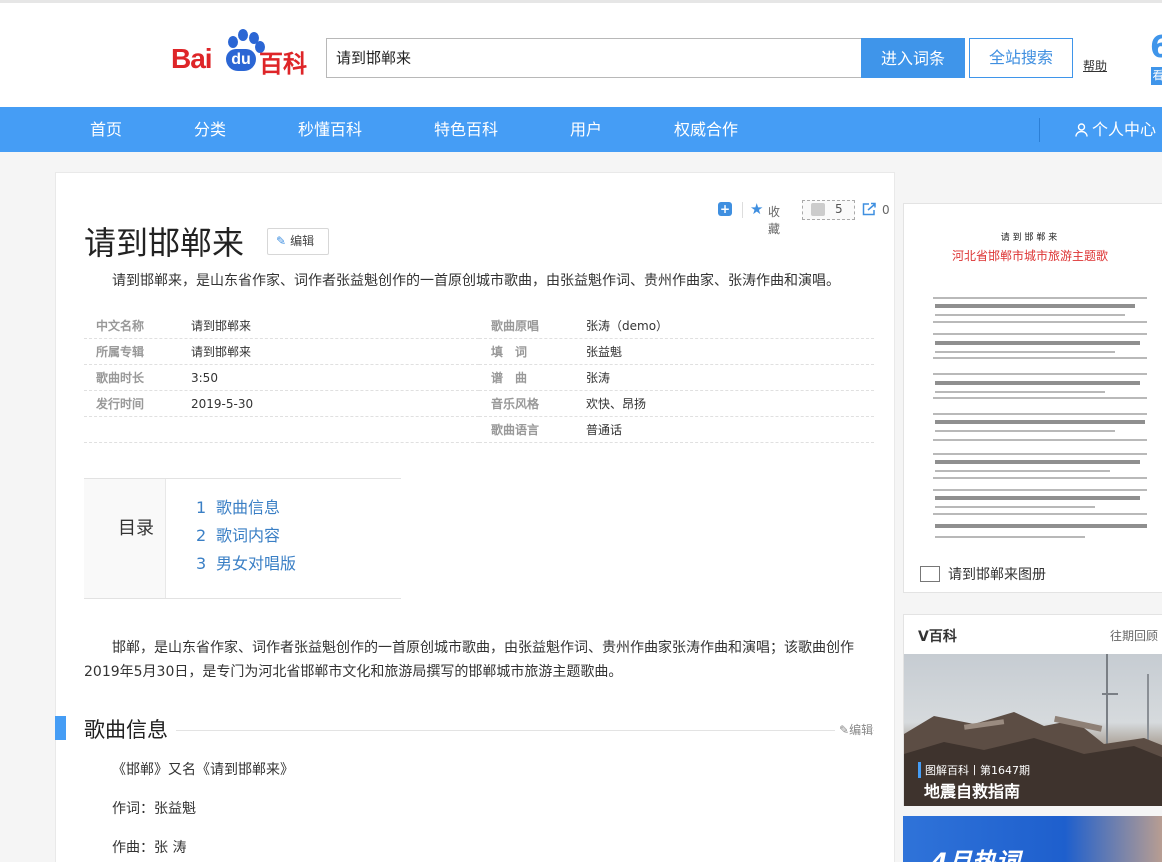 The image size is (1162, 862). What do you see at coordinates (1029, 237) in the screenshot?
I see `sheet-title: 请 到 邯 郸 来` at bounding box center [1029, 237].